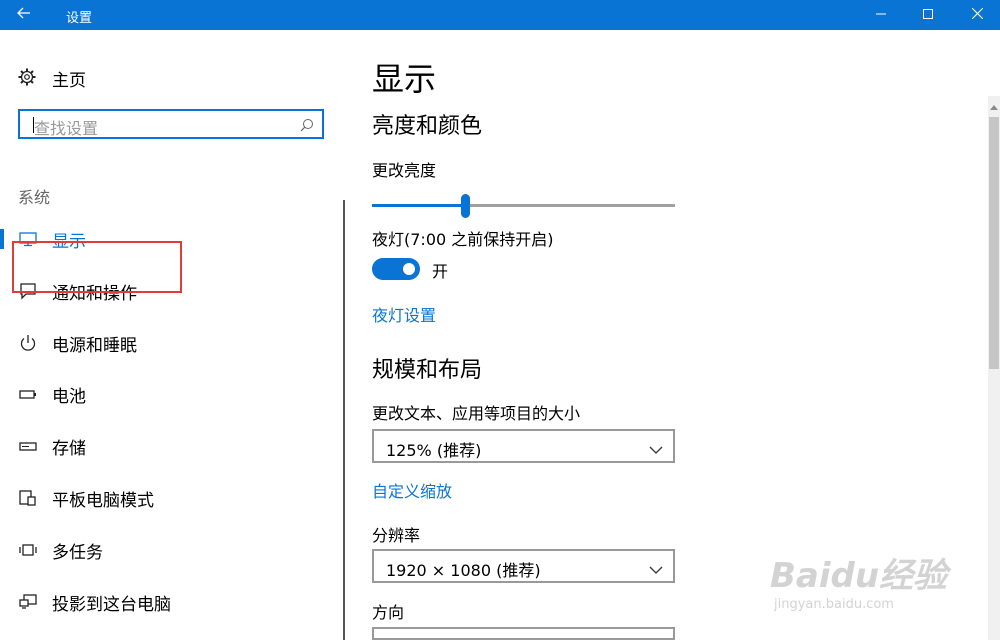 The image size is (1000, 640). I want to click on size-label: 更改文本、应用等项目的大小, so click(476, 413).